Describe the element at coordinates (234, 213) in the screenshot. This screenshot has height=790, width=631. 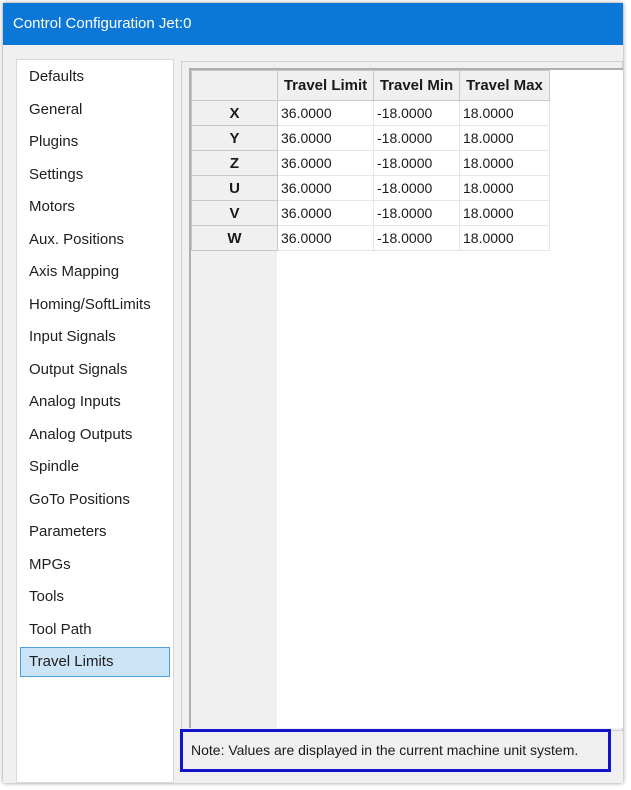
I see `row-header-v: V` at that location.